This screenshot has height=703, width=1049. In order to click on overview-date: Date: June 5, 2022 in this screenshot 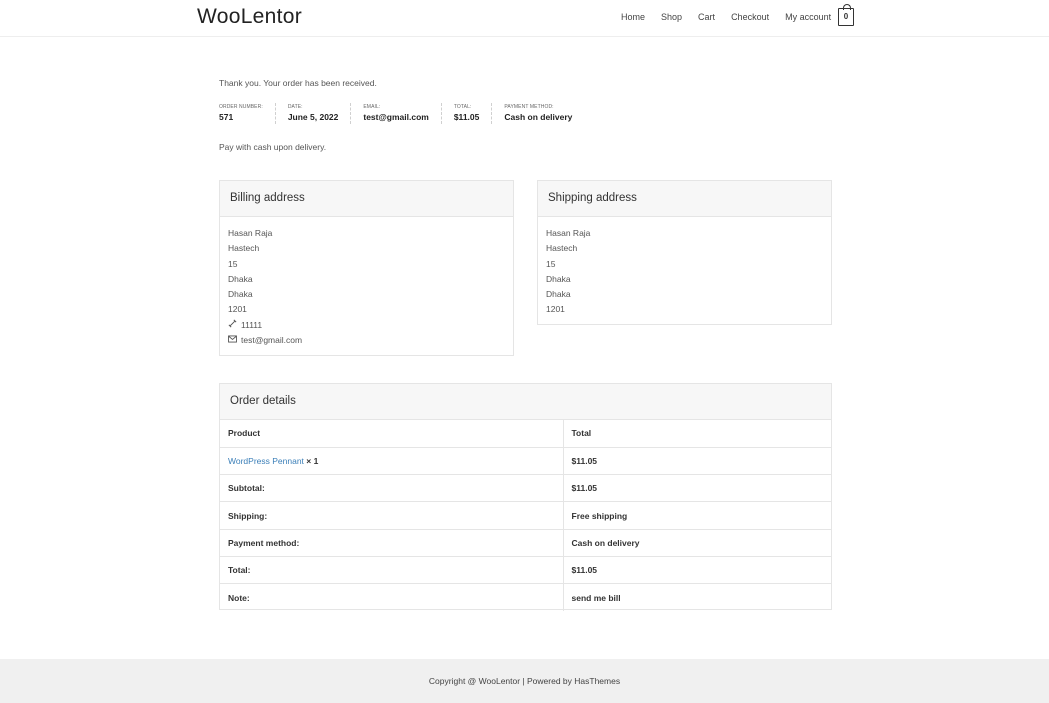, I will do `click(314, 113)`.